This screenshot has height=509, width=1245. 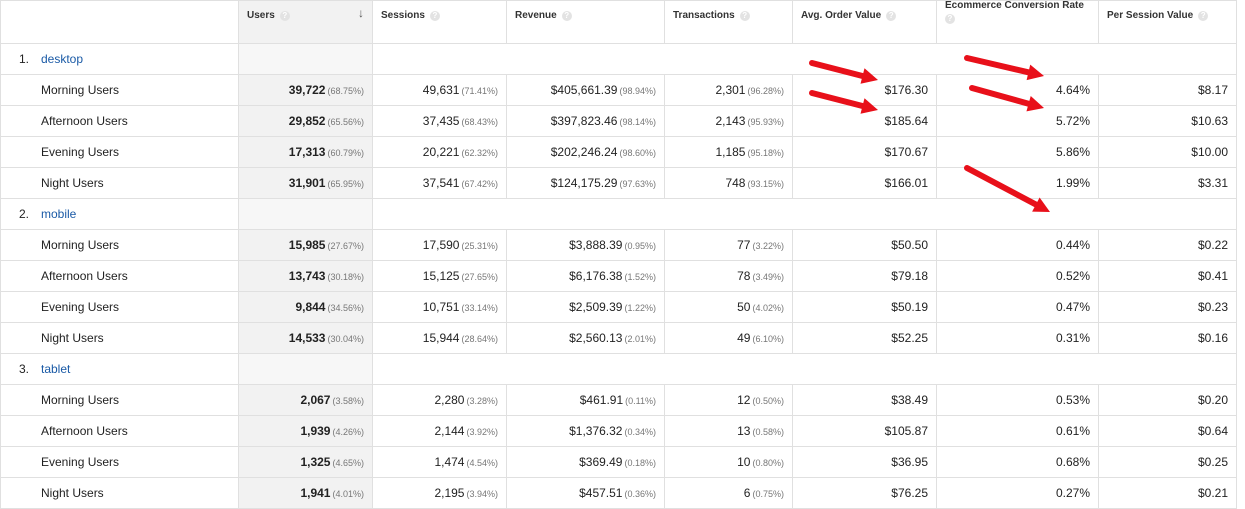 I want to click on users-cell-value: 1,939, so click(x=315, y=431).